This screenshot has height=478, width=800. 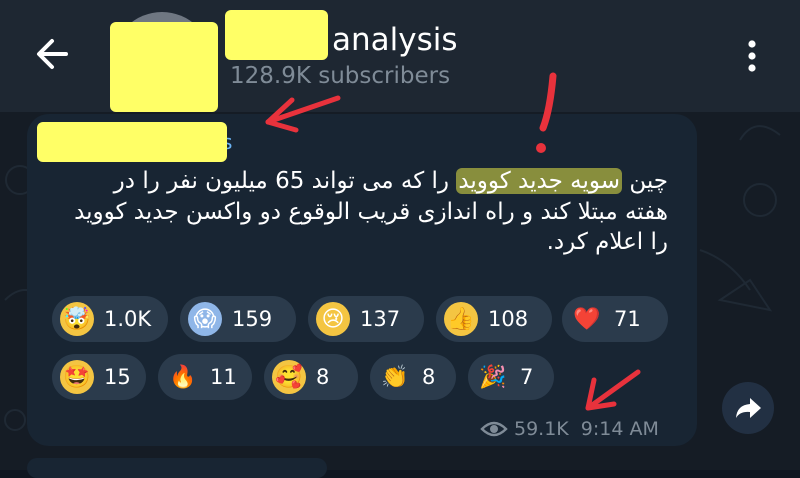 I want to click on reaction-thumbs-up: 👍 108, so click(x=494, y=319).